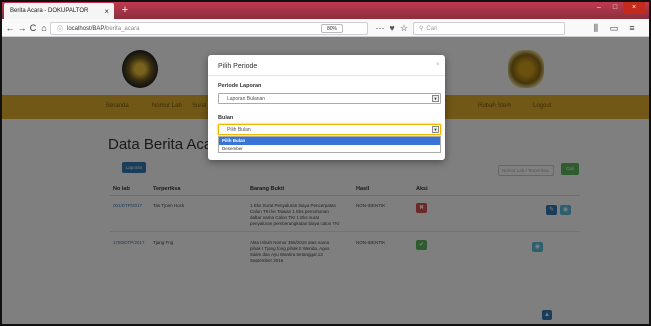  Describe the element at coordinates (489, 28) in the screenshot. I see `browser-search-field: ⚲ Cari` at that location.